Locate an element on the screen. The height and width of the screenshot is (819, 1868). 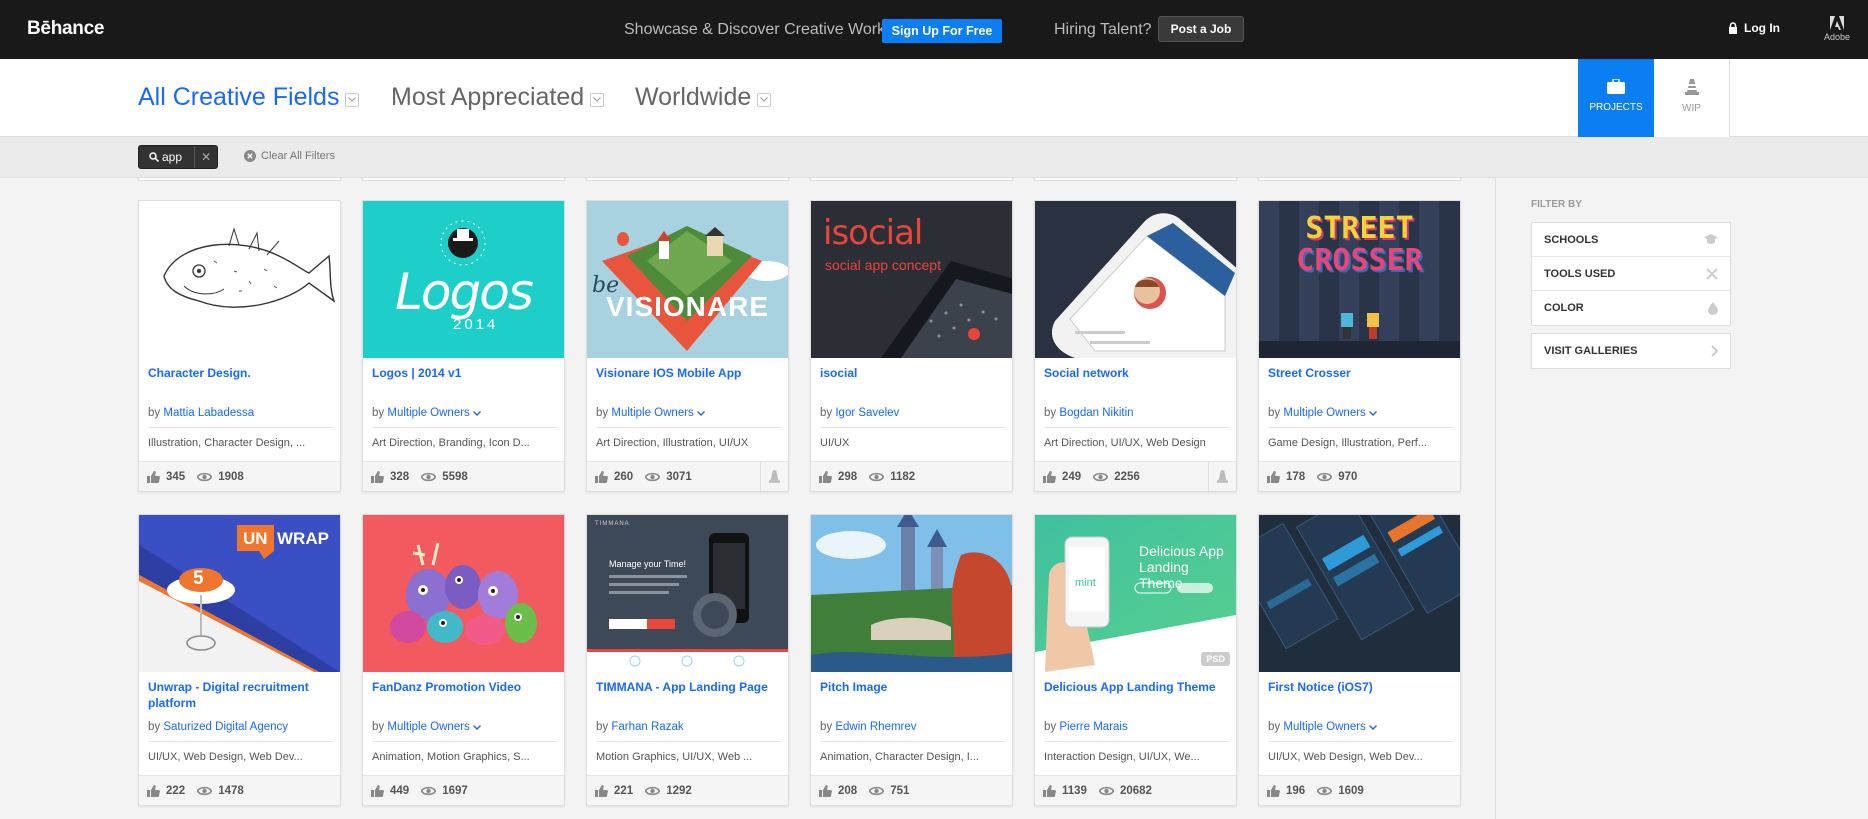
adobe-link: Adobe is located at coordinates (1837, 29).